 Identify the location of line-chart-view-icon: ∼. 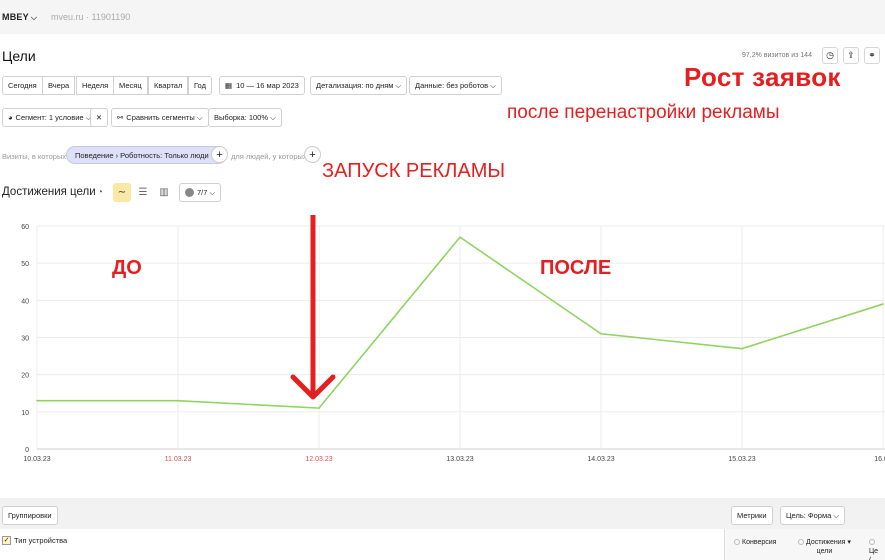
(122, 192).